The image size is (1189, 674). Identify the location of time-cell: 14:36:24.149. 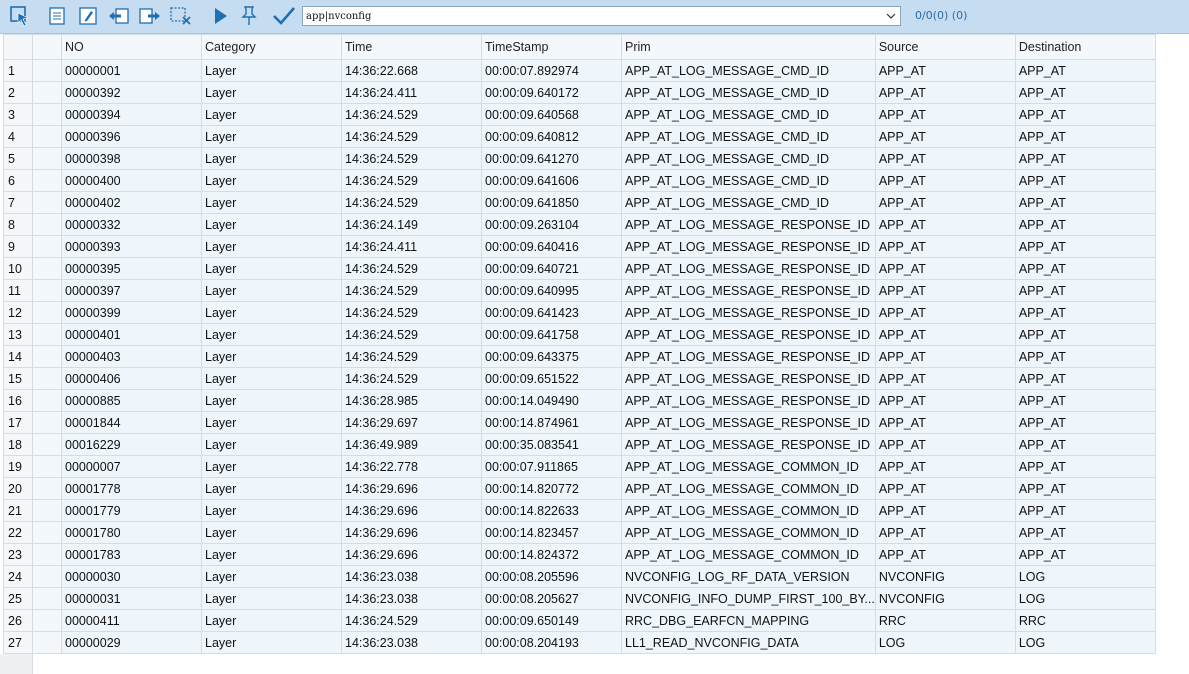
(411, 224).